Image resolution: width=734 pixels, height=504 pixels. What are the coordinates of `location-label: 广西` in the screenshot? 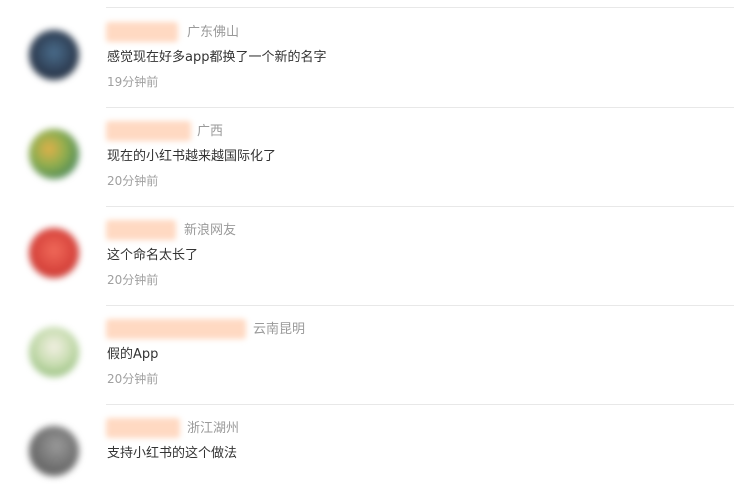 It's located at (210, 131).